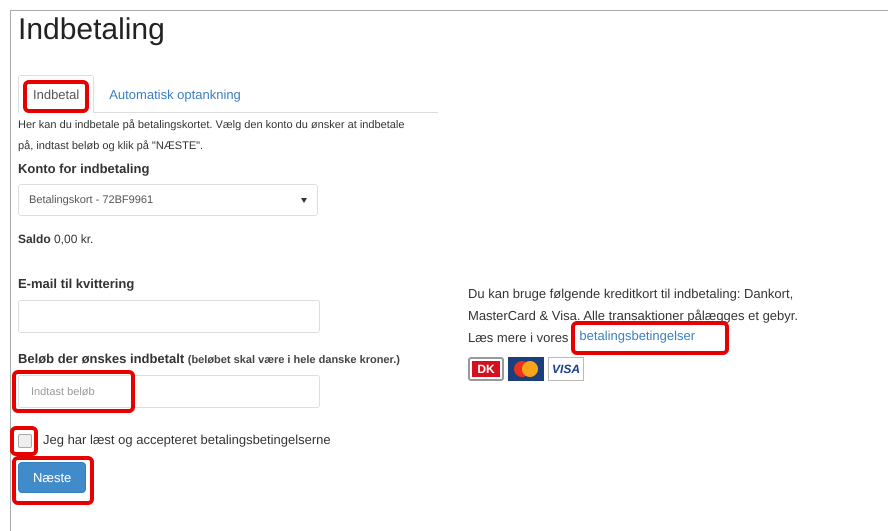 Image resolution: width=888 pixels, height=531 pixels. I want to click on terms-link: betalingsbetingelser, so click(637, 335).